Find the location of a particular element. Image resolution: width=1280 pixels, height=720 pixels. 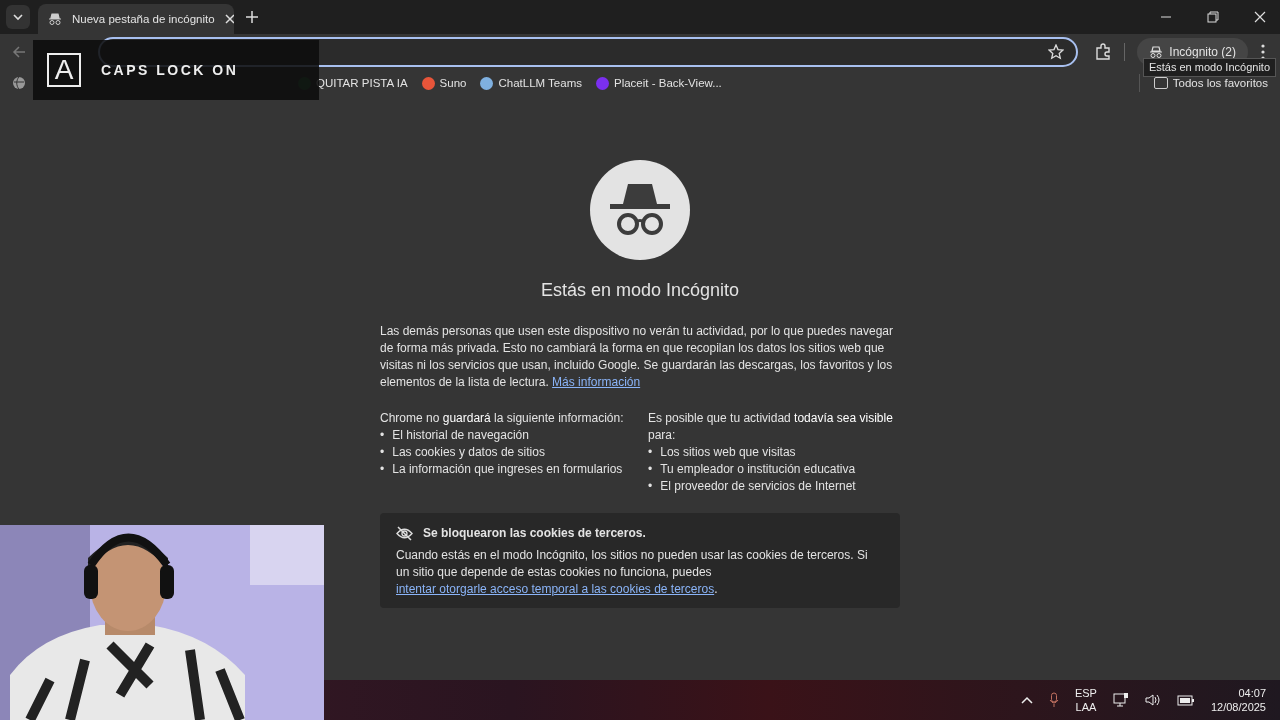

column-heading: Chrome no guardará la siguiente información: is located at coordinates (502, 418).